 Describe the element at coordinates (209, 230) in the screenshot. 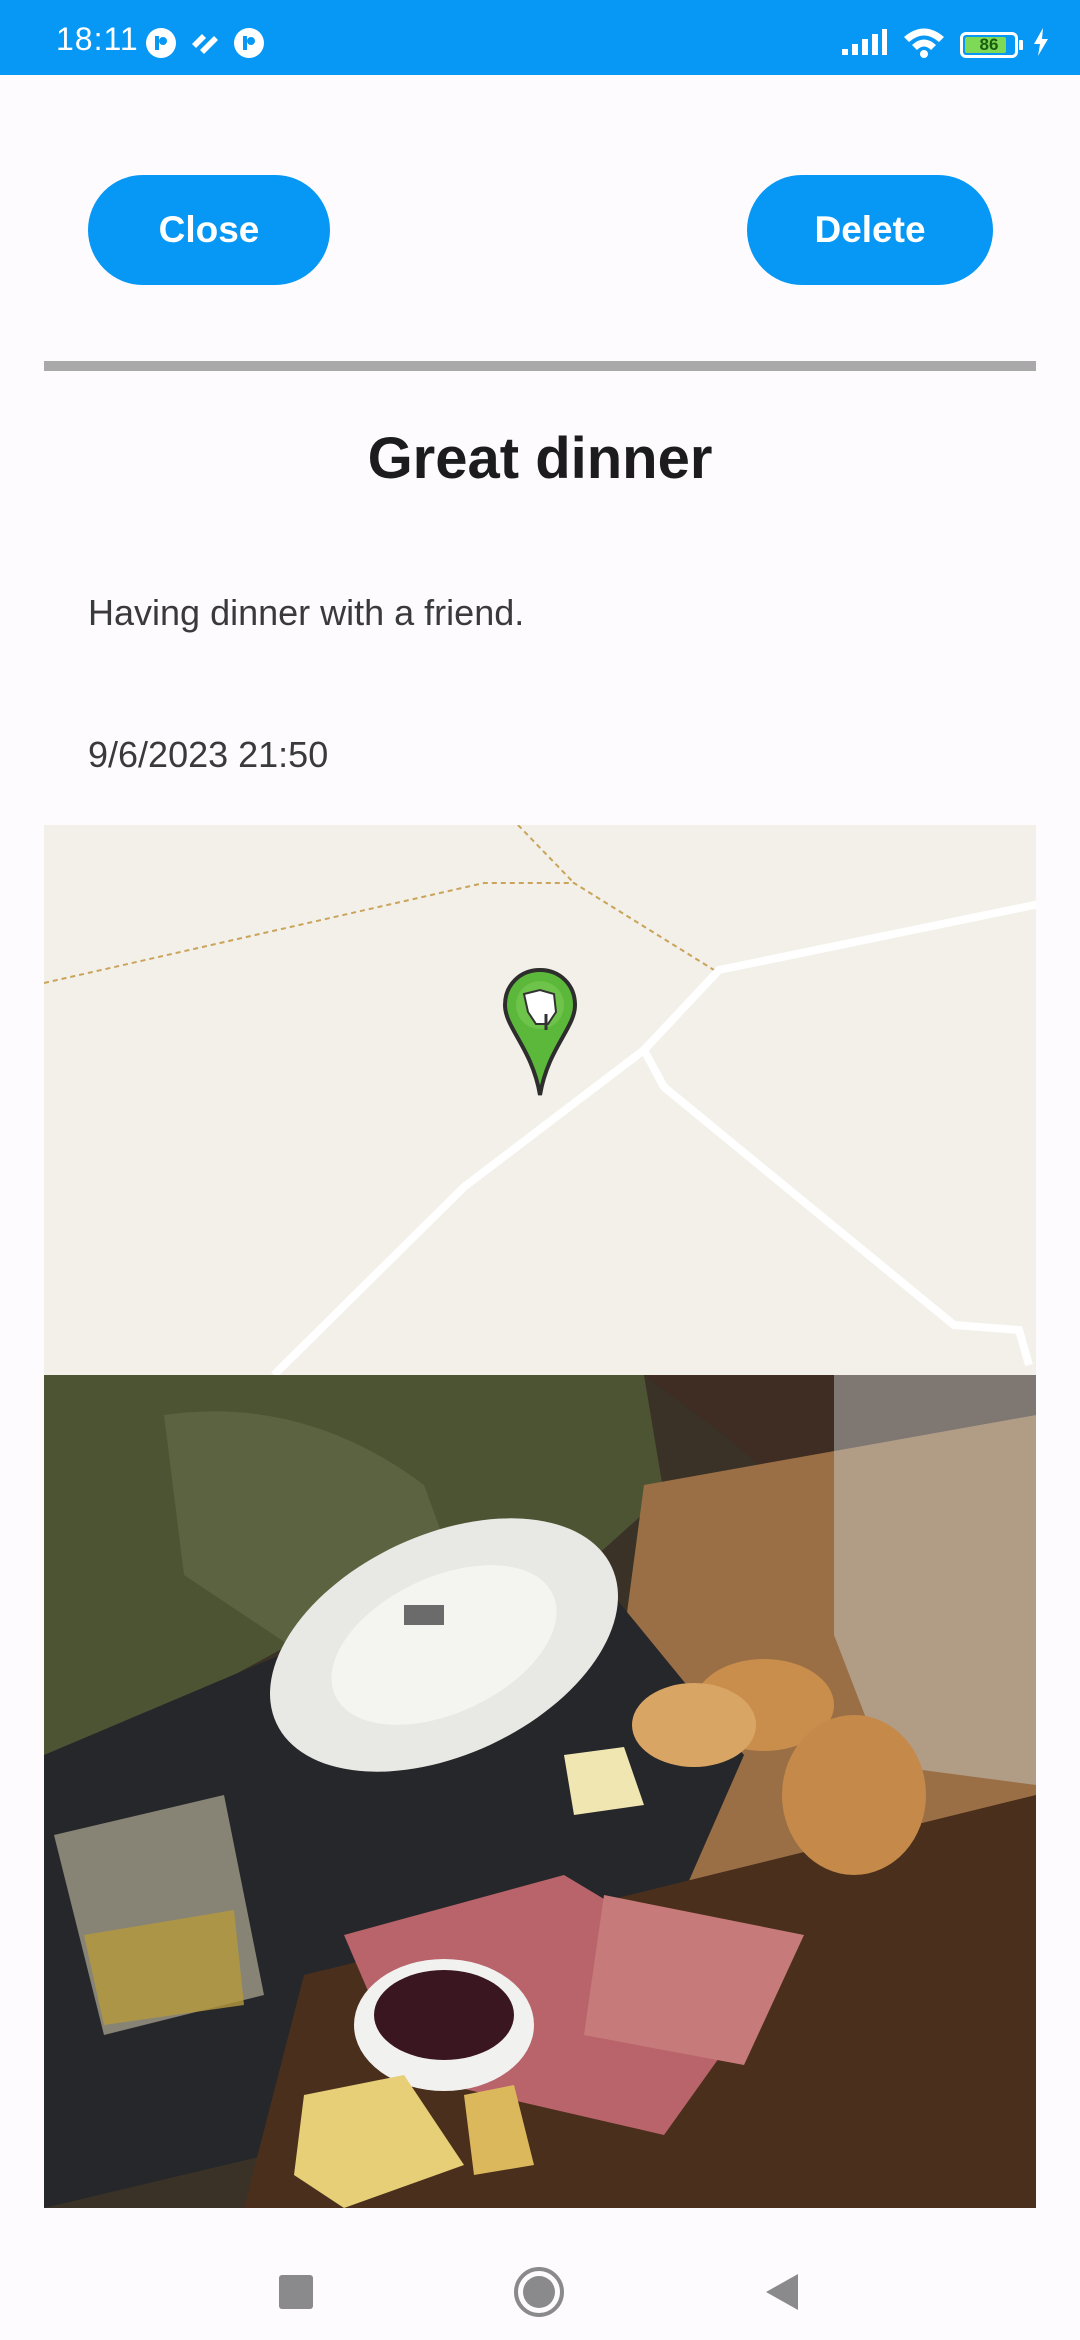

I see `close-button: Close` at that location.